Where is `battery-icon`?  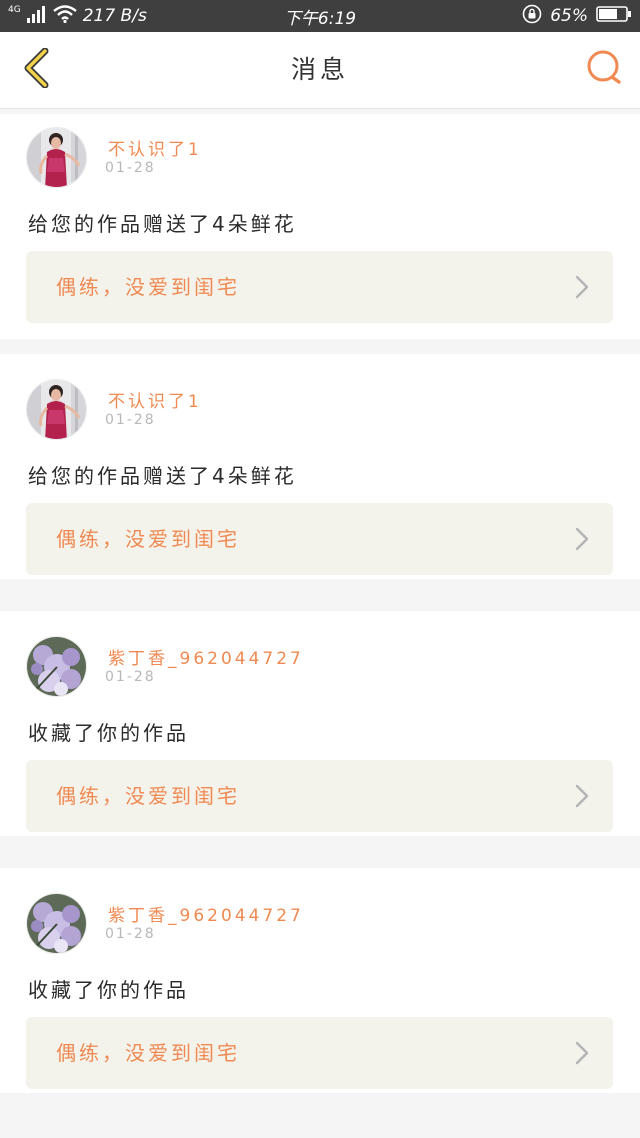
battery-icon is located at coordinates (614, 16).